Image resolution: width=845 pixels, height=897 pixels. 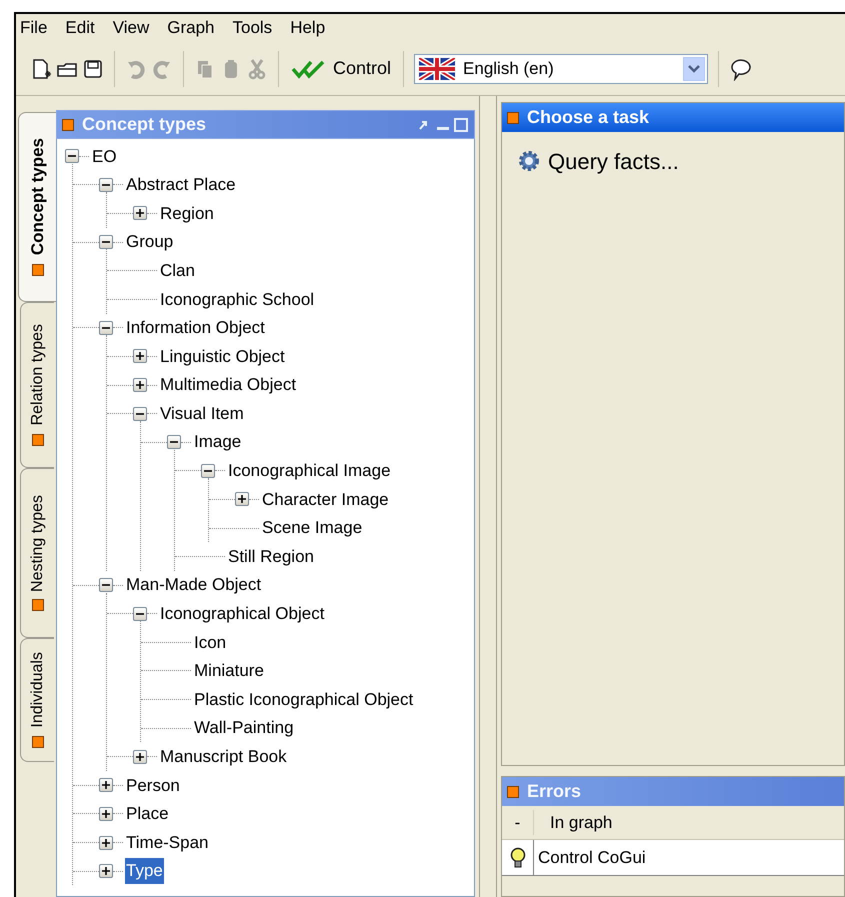 I want to click on pin-icon, so click(x=423, y=124).